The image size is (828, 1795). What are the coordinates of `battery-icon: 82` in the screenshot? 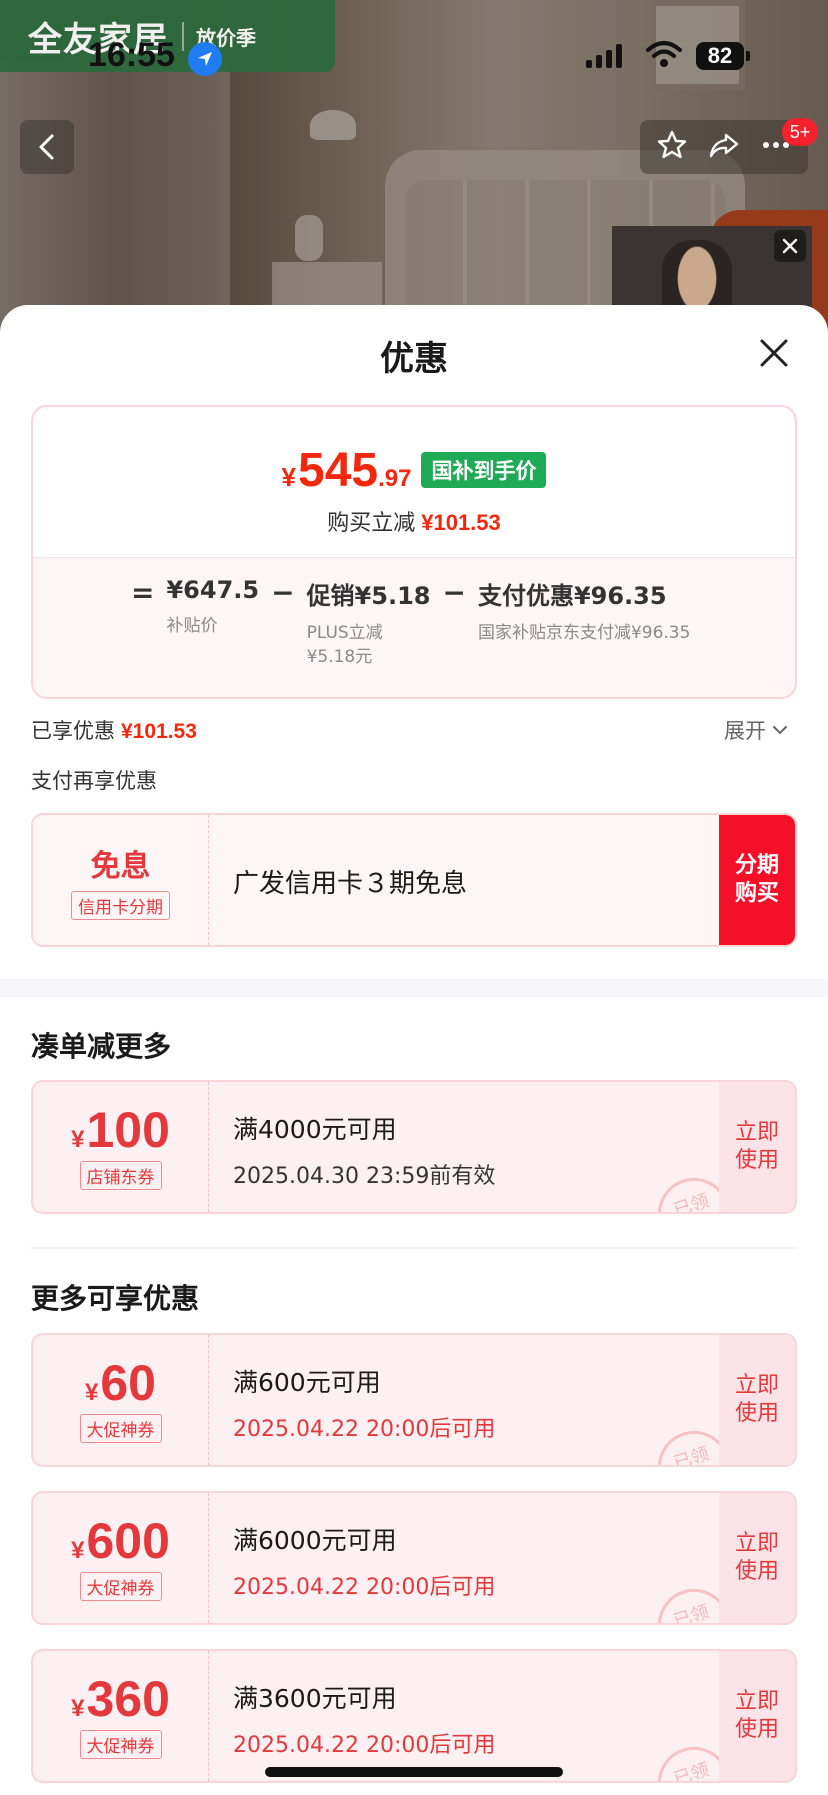 It's located at (723, 56).